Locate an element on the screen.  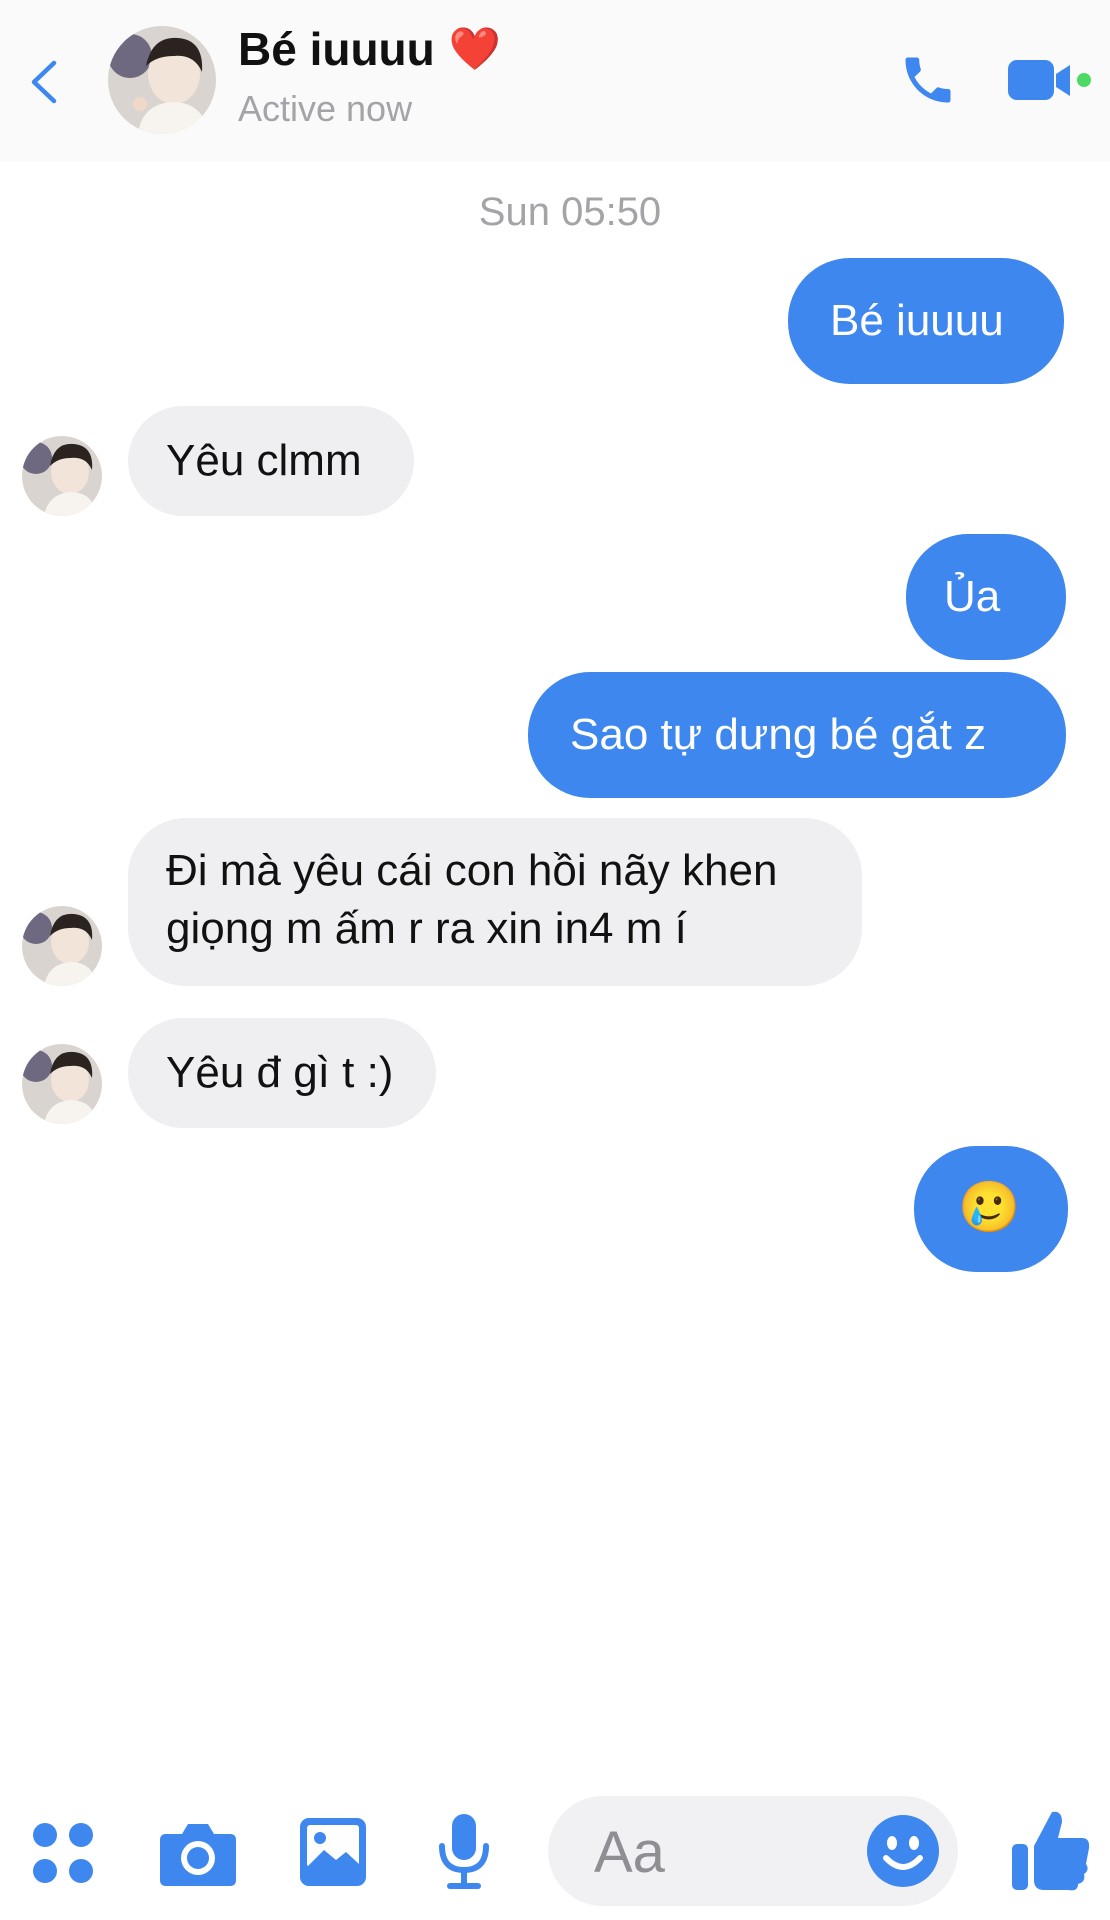
message-text-line-2: giọng m ấm r ra xin in4 m í is located at coordinates (426, 928).